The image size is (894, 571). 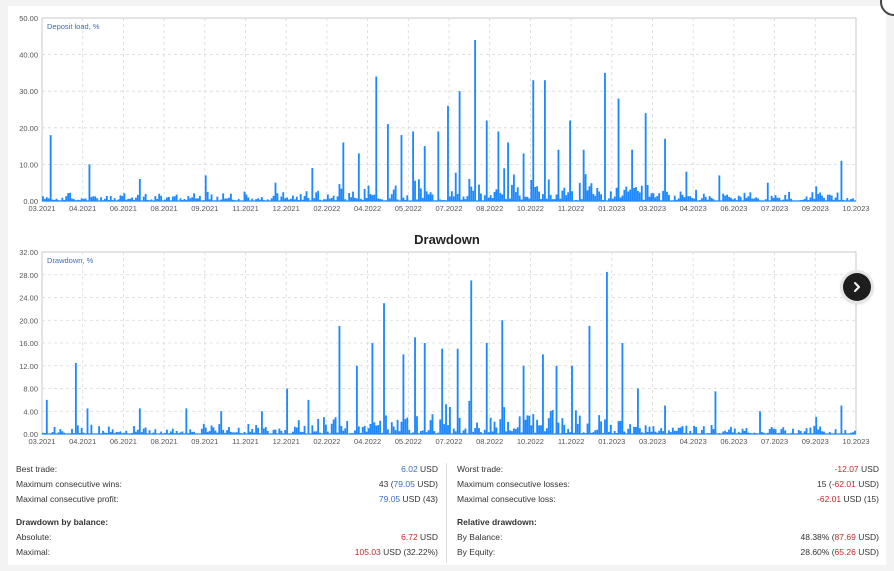 I want to click on x-tick-label: 12.2021, so click(x=286, y=441).